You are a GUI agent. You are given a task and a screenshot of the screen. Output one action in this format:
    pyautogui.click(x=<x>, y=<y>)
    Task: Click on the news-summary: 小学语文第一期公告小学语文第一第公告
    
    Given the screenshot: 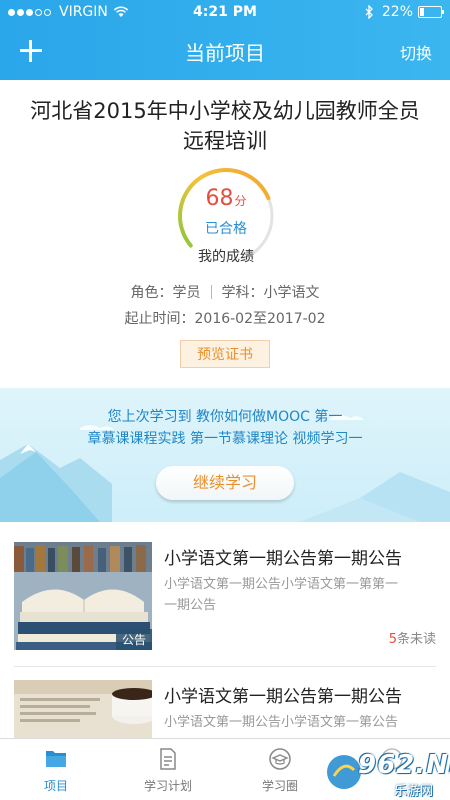 What is the action you would take?
    pyautogui.click(x=300, y=722)
    